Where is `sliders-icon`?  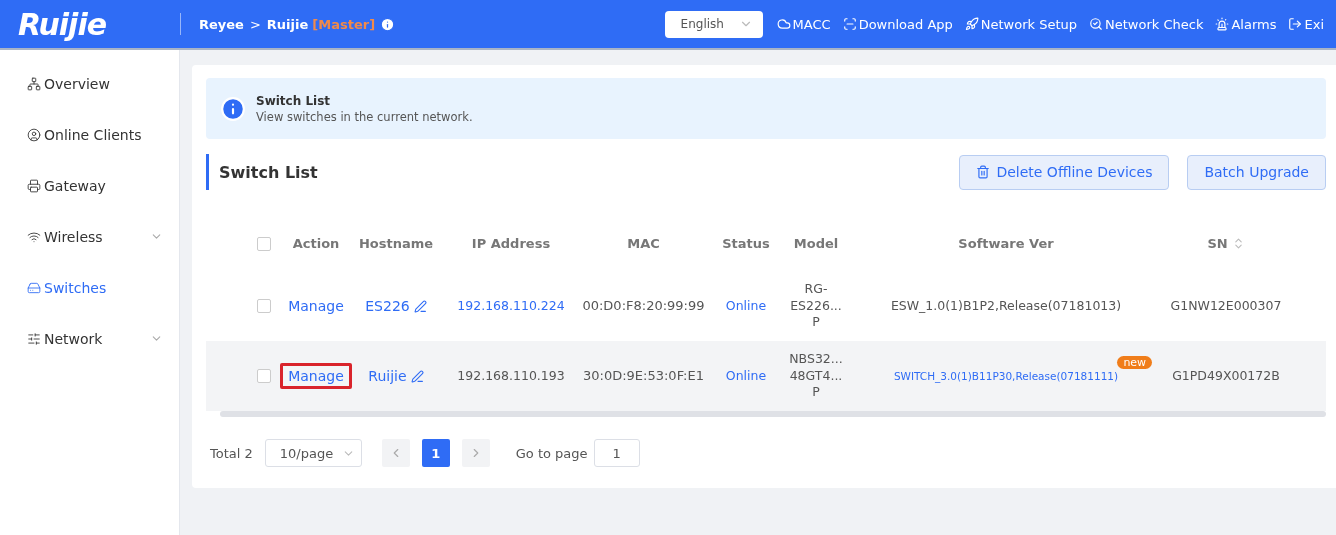 sliders-icon is located at coordinates (34, 338).